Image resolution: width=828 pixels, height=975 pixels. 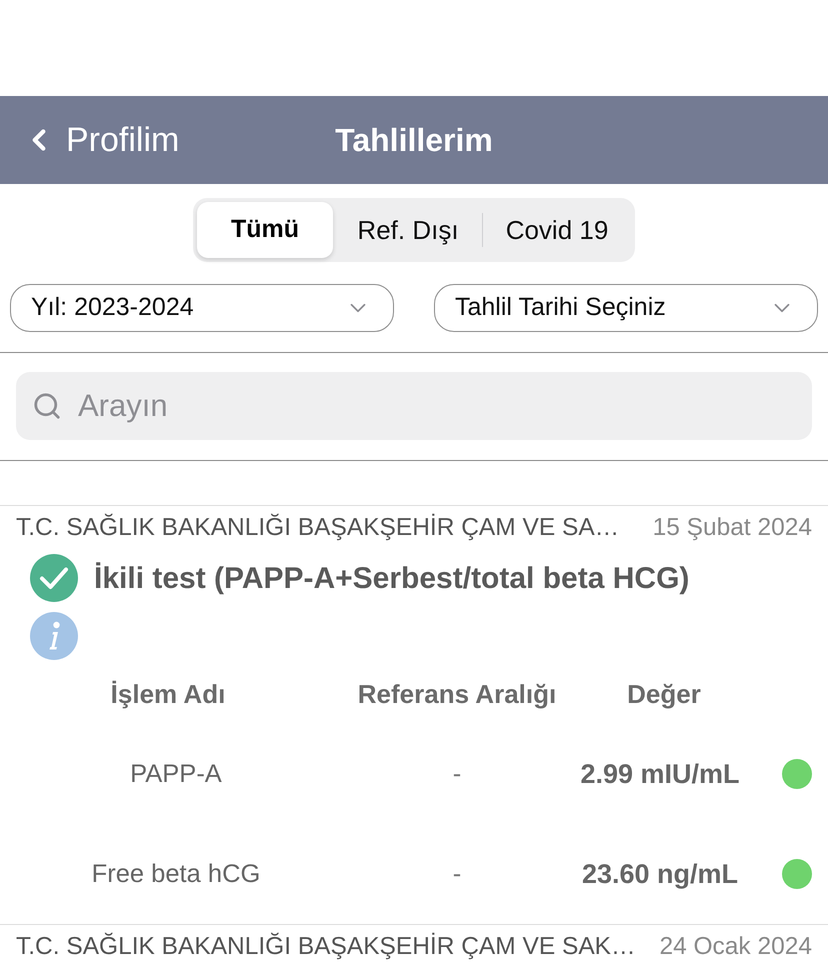 What do you see at coordinates (168, 694) in the screenshot?
I see `column-header: İşlem Adı` at bounding box center [168, 694].